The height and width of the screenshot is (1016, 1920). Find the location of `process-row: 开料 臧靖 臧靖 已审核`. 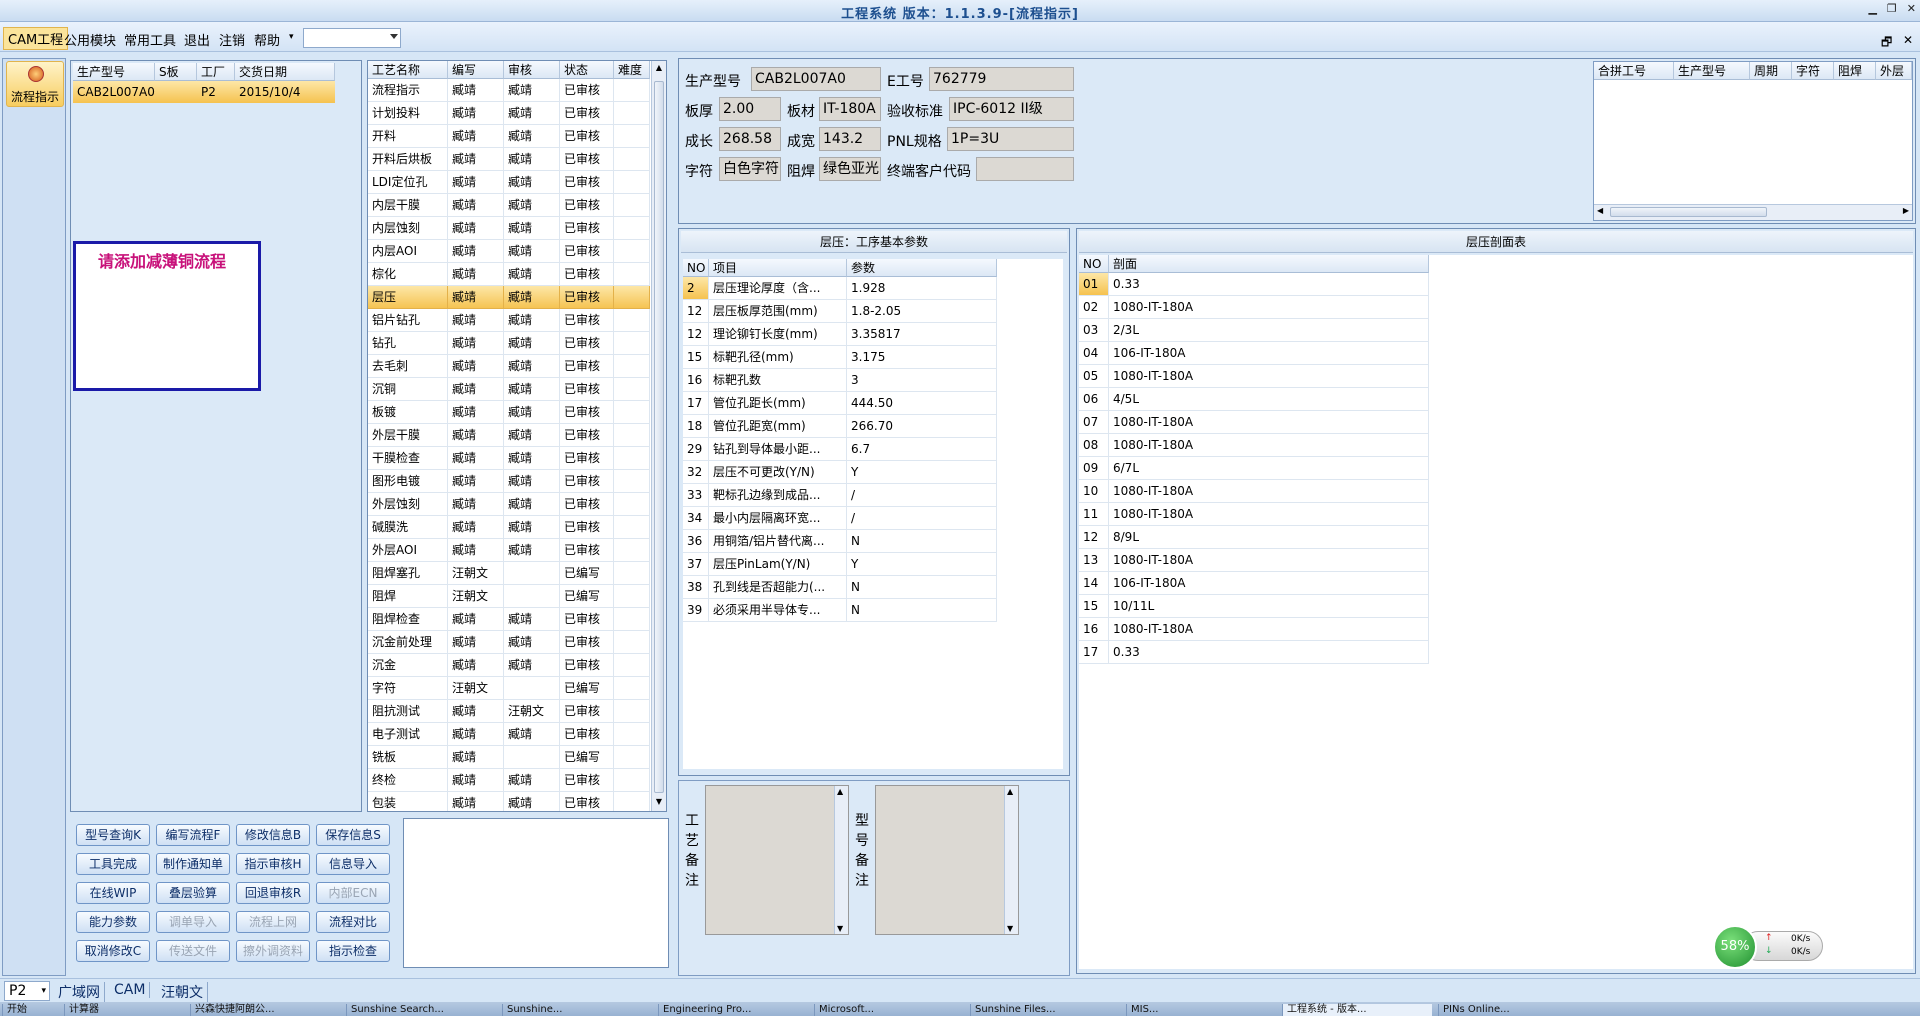

process-row: 开料 臧靖 臧靖 已审核 is located at coordinates (509, 136).